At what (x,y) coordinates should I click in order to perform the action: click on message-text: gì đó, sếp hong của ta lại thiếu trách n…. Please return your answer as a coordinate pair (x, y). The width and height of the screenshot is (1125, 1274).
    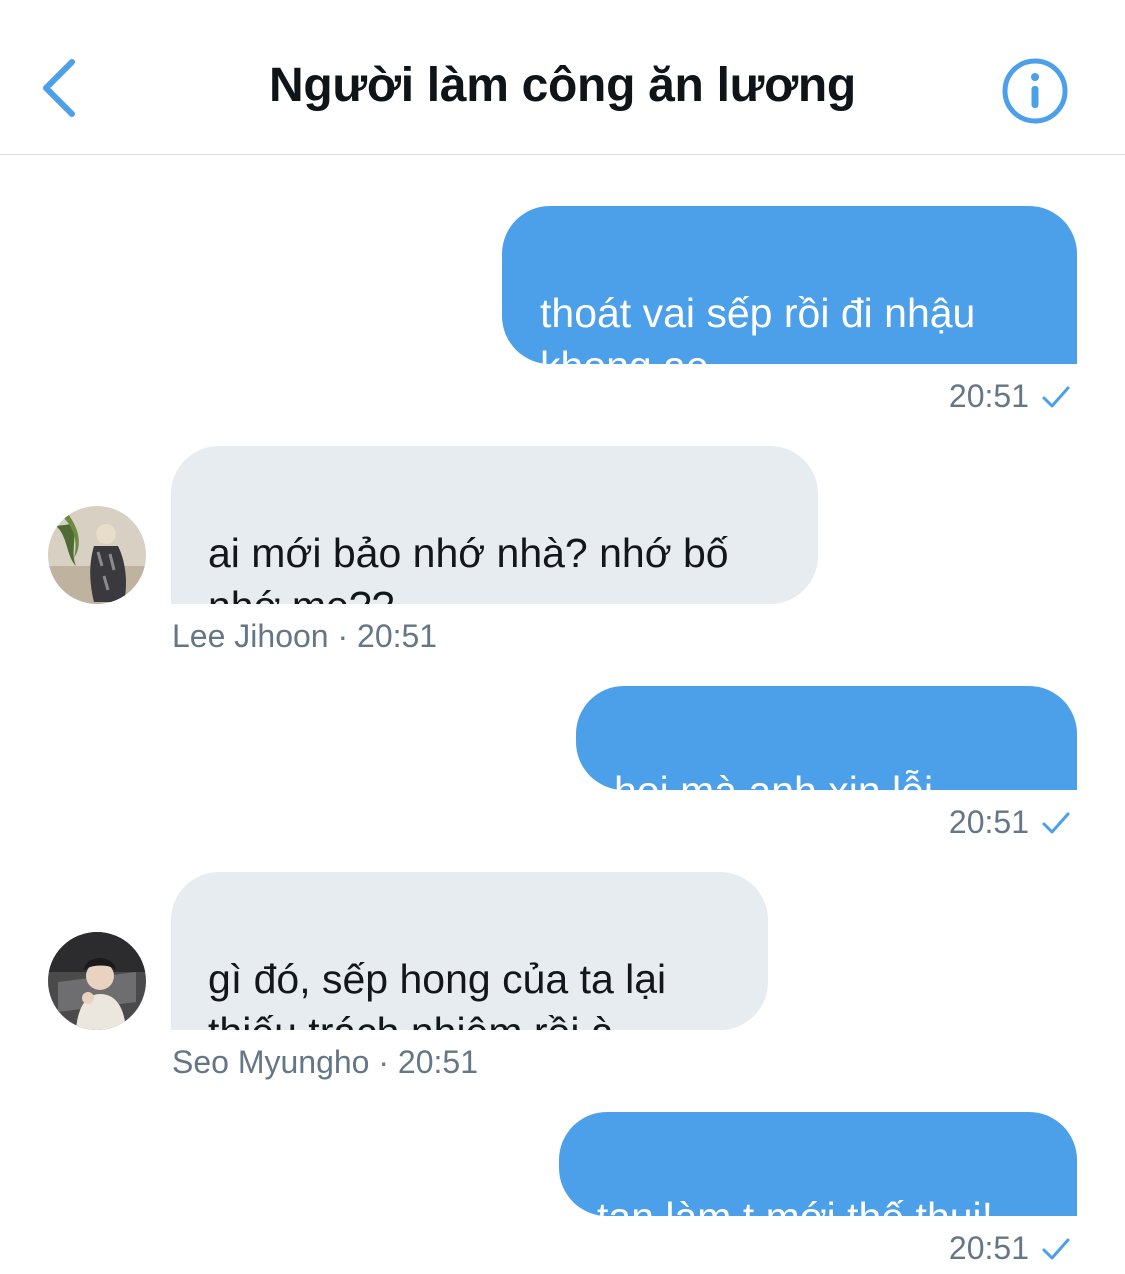
    Looking at the image, I should click on (437, 993).